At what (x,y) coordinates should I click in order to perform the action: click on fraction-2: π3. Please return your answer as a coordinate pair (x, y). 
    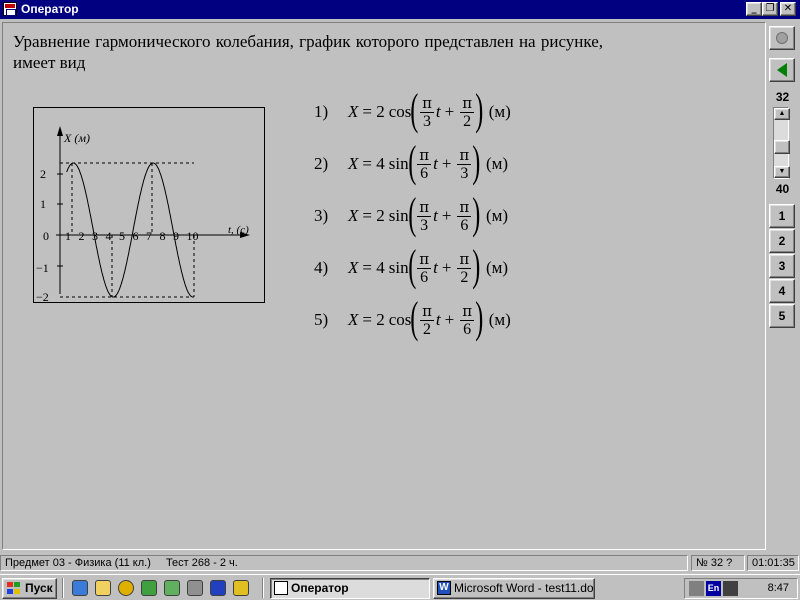
    Looking at the image, I should click on (464, 163).